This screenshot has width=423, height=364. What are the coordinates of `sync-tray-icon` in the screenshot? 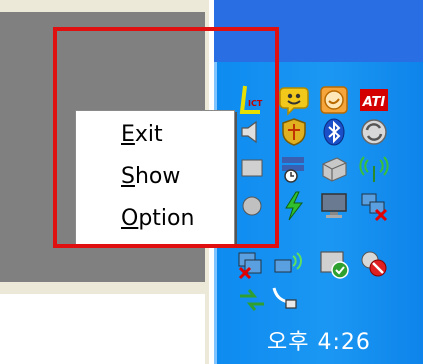 It's located at (374, 132).